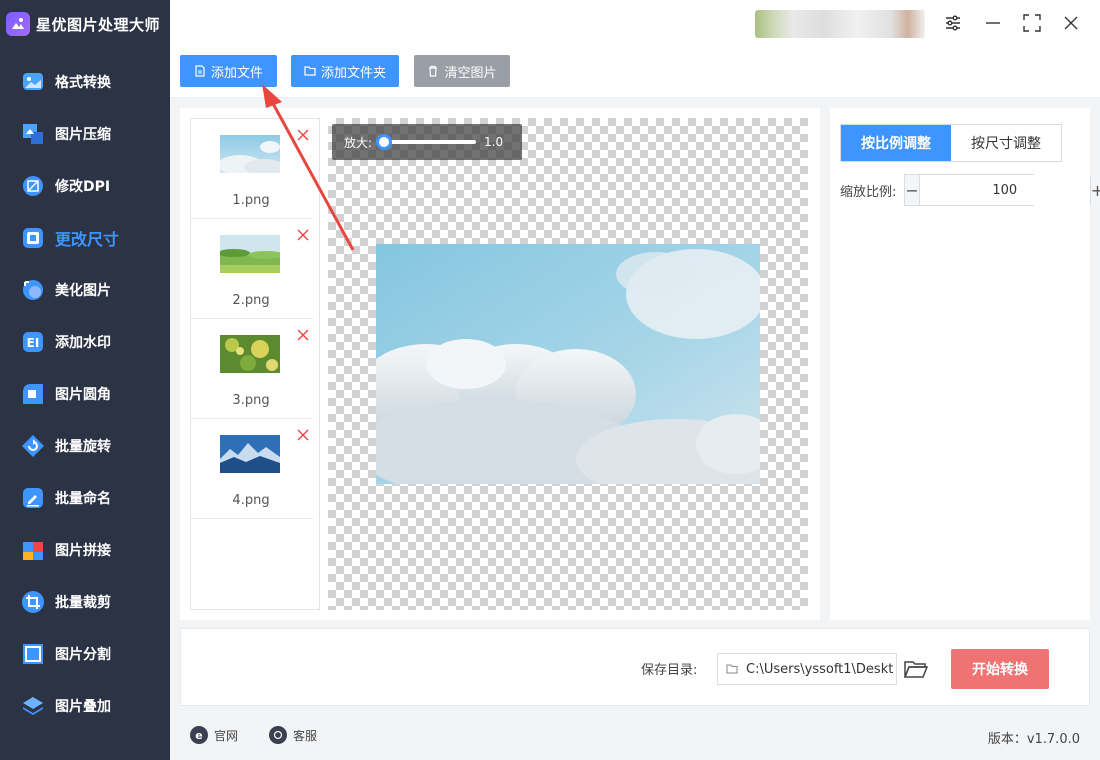 The height and width of the screenshot is (760, 1100). I want to click on clear-images-button: 清空图片, so click(462, 71).